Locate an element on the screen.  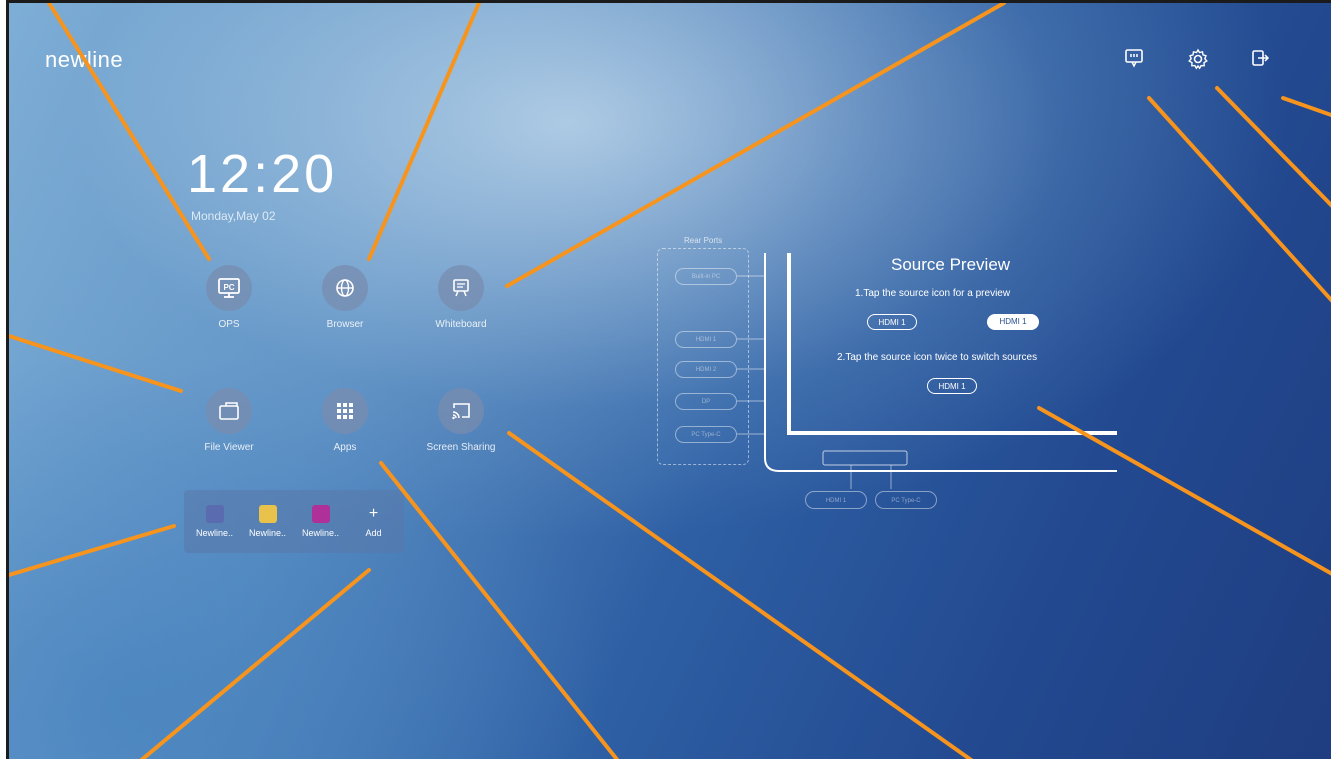
input-source-icon is located at coordinates (1134, 60).